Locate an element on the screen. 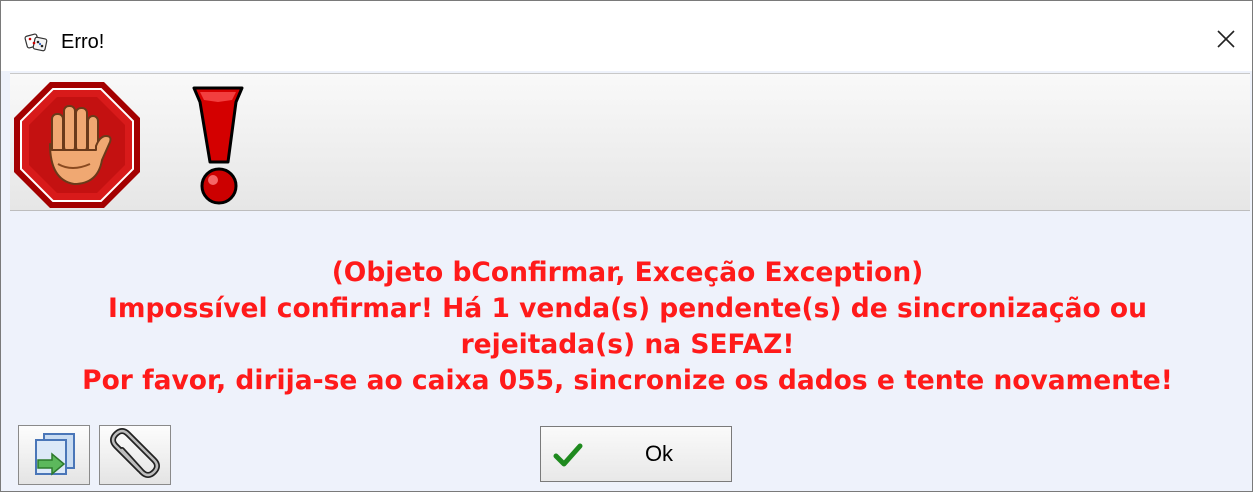 Image resolution: width=1253 pixels, height=492 pixels. ok-button: Ok is located at coordinates (636, 454).